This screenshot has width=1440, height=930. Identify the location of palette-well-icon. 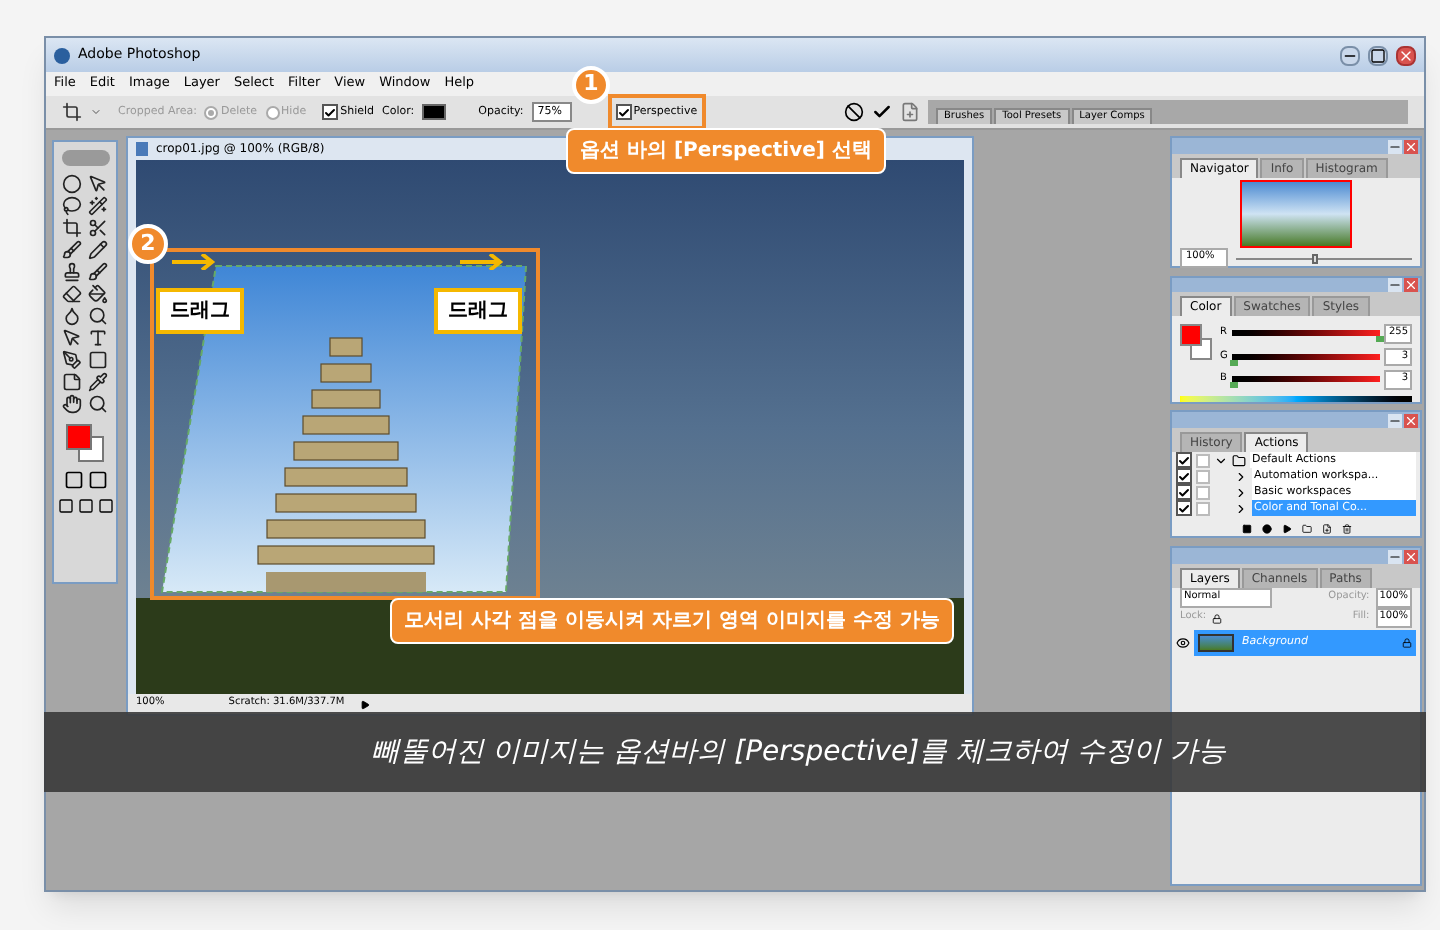
(910, 112).